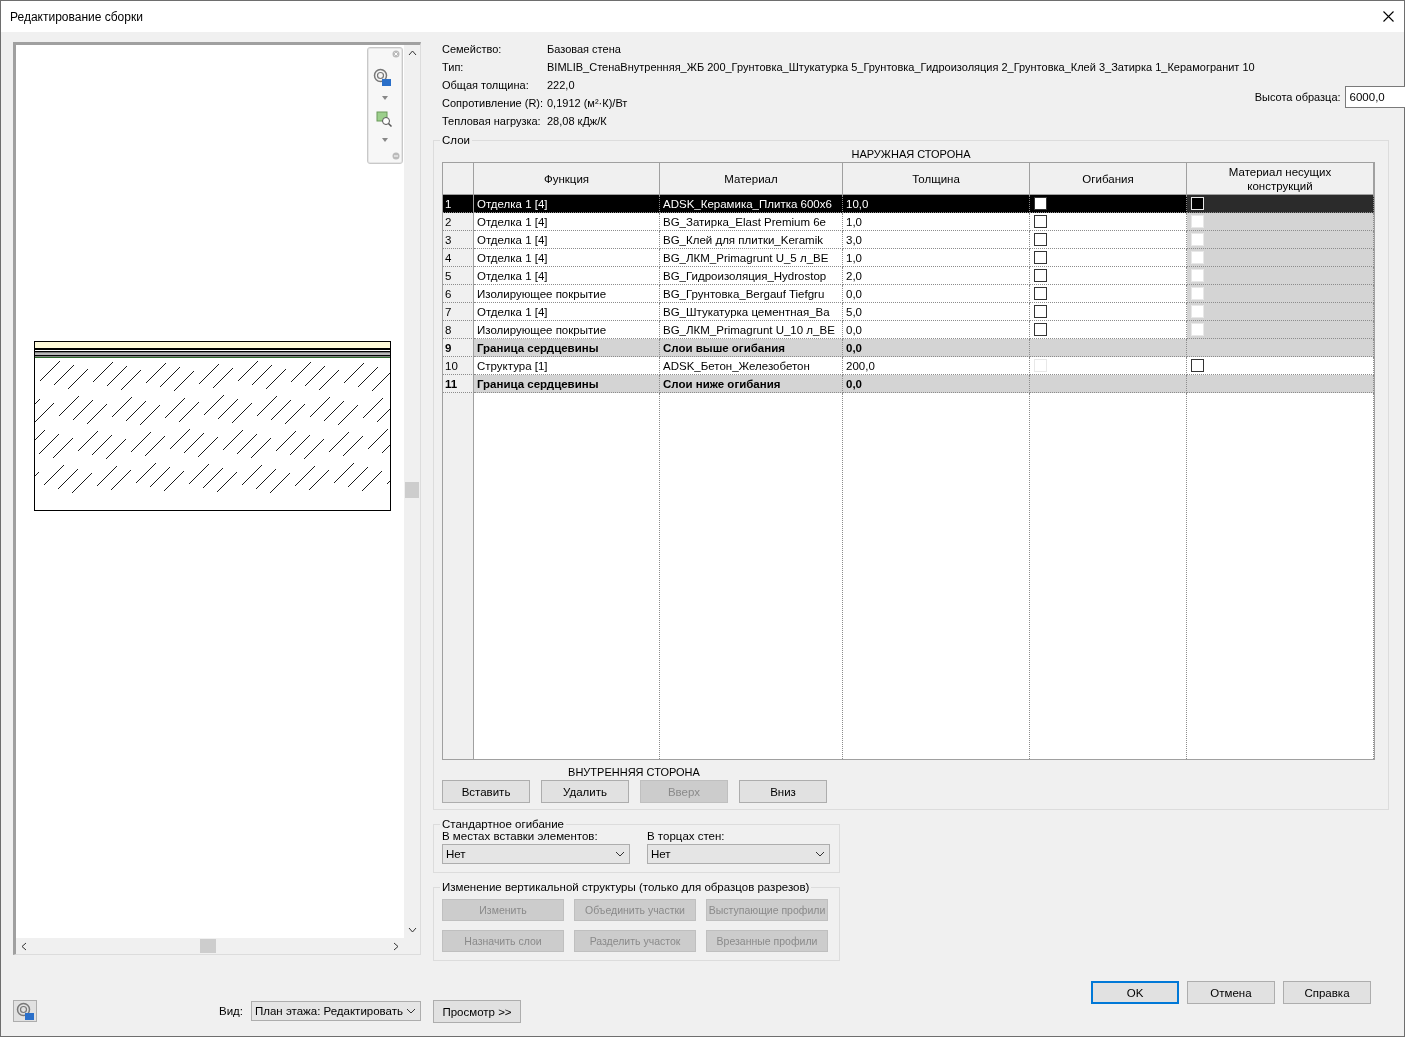  What do you see at coordinates (908, 276) in the screenshot?
I see `layer-row: 5 Отделка 1 [4] BG_Гидроизоляция_Hydrostop 2,0` at bounding box center [908, 276].